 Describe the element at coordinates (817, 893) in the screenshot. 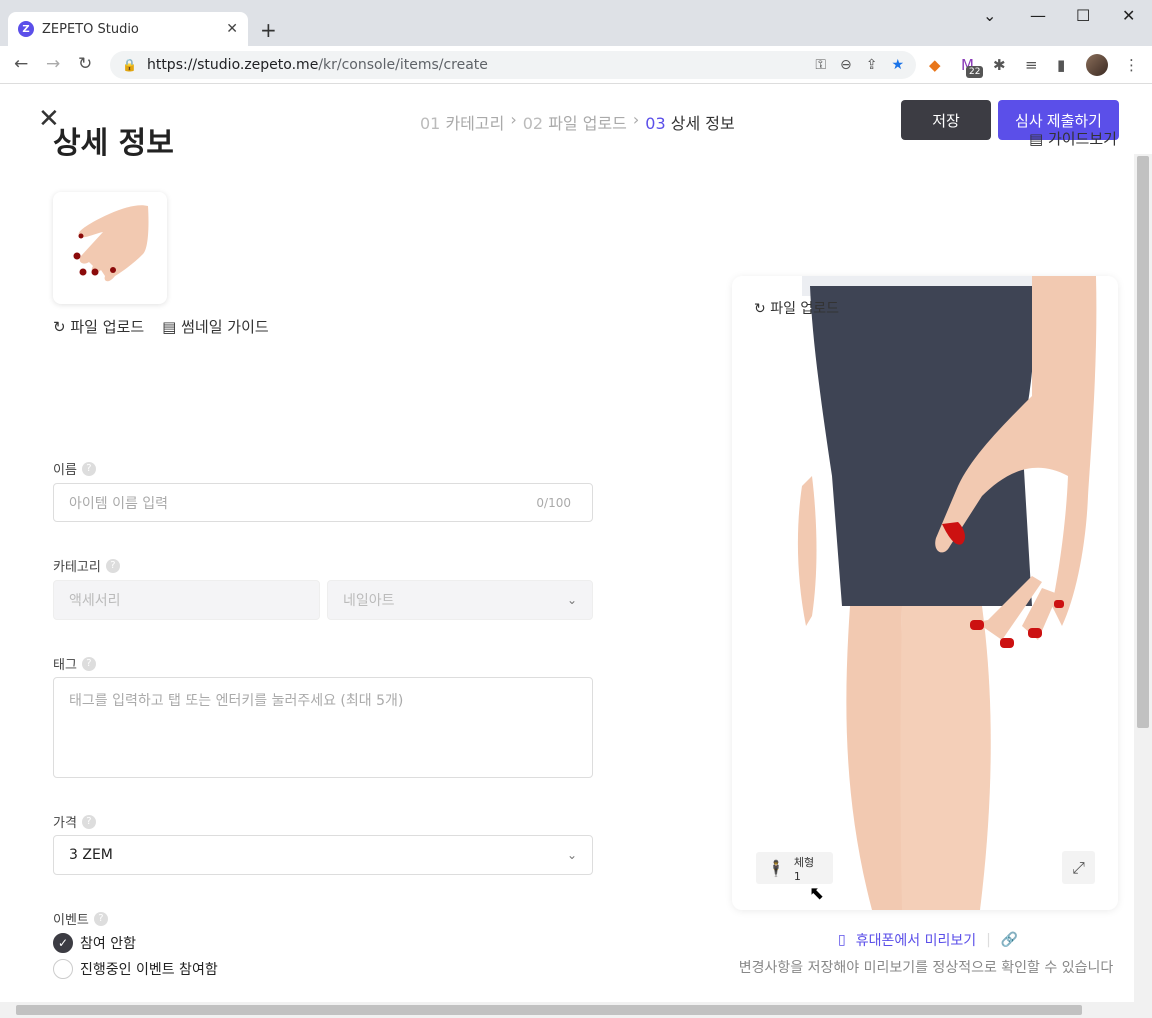

I see `mouse-cursor-icon: ⬉` at that location.